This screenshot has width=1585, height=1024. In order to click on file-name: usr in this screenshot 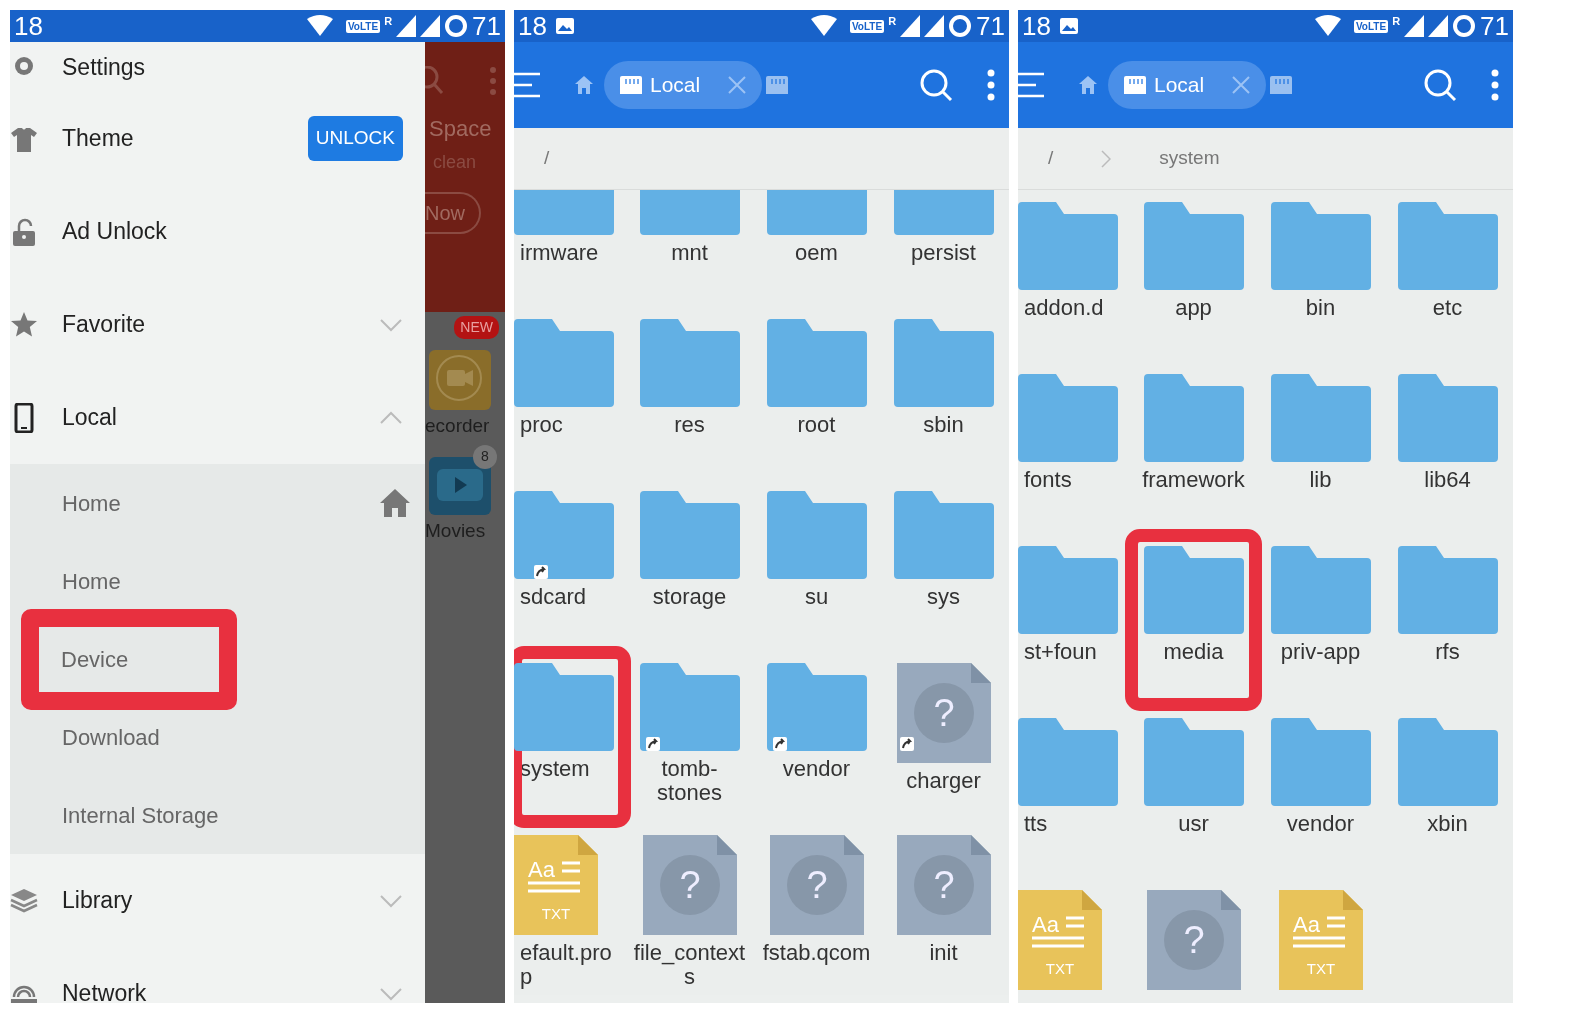, I will do `click(1193, 824)`.